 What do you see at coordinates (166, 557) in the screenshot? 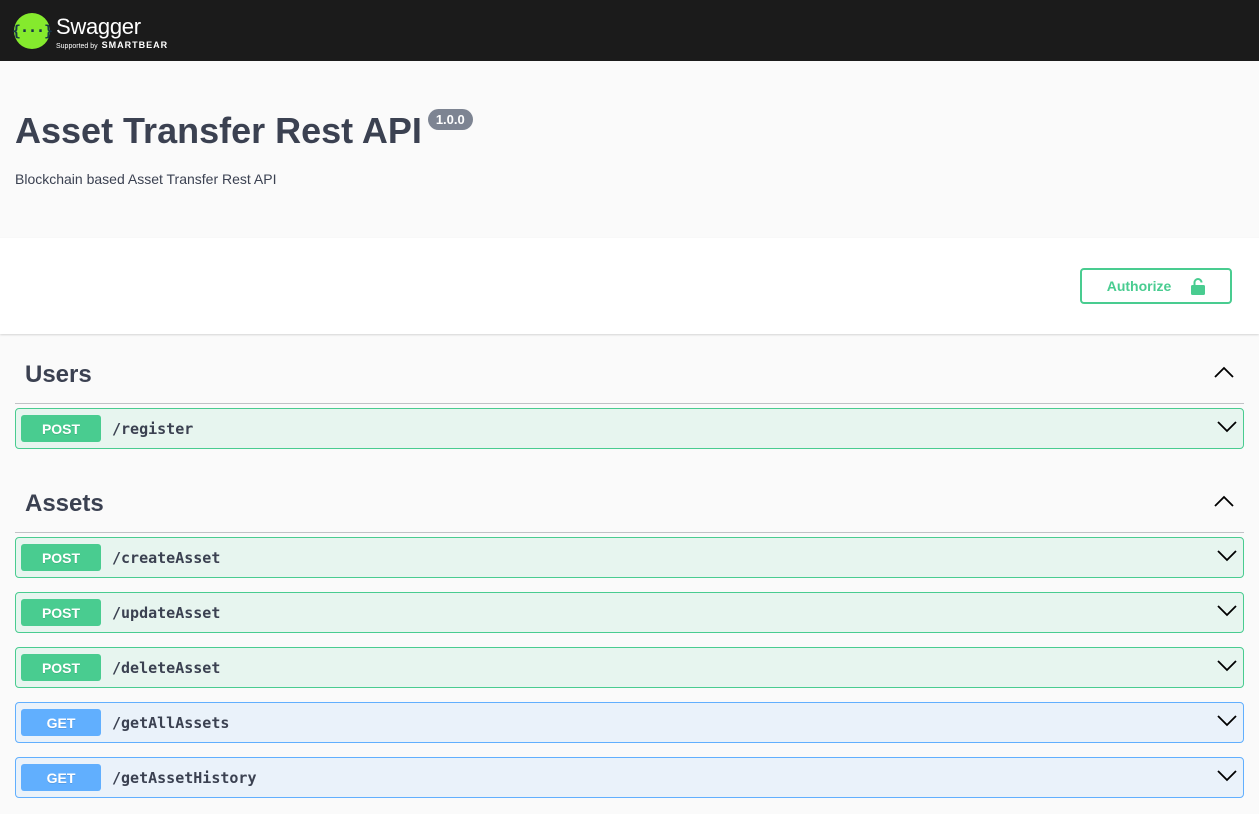
I see `operation-path: /createAsset` at bounding box center [166, 557].